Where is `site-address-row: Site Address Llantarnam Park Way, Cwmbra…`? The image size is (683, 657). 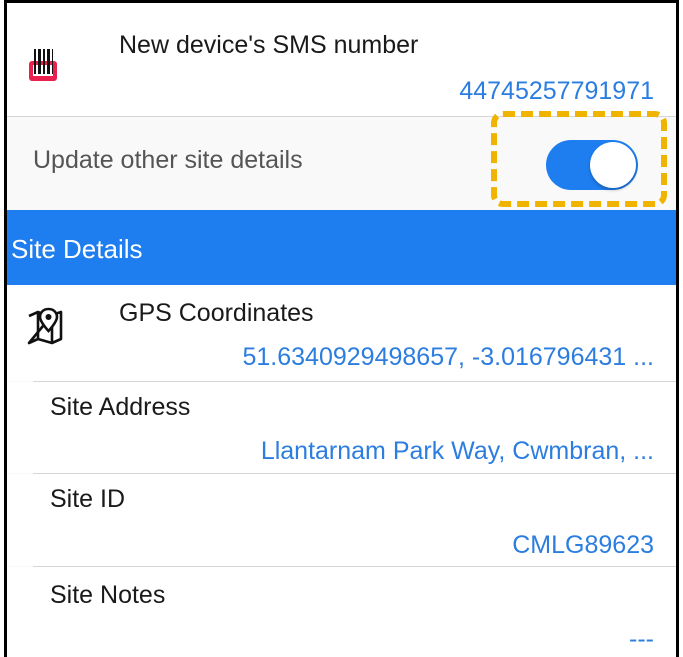 site-address-row: Site Address Llantarnam Park Way, Cwmbra… is located at coordinates (341, 427).